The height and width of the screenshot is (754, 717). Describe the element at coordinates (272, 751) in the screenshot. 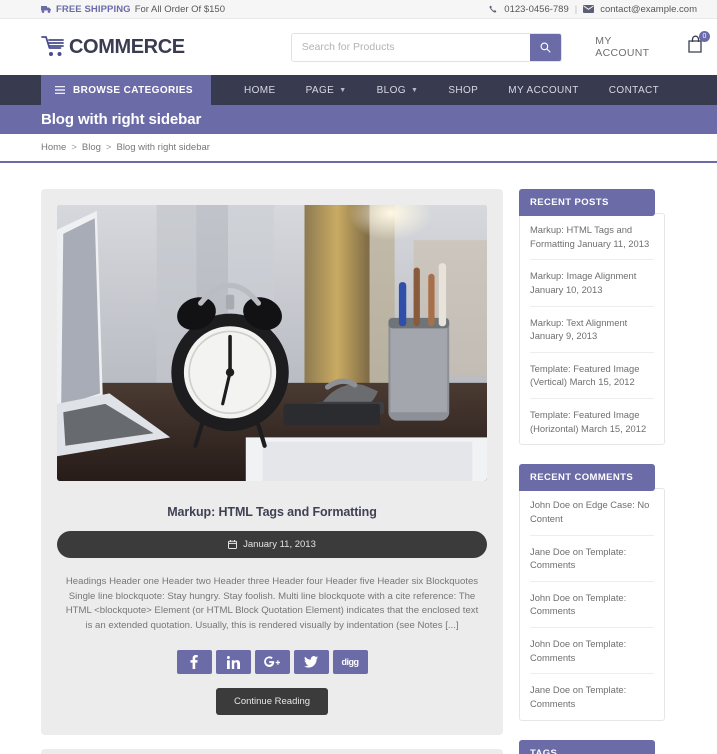

I see `next-post-card` at that location.